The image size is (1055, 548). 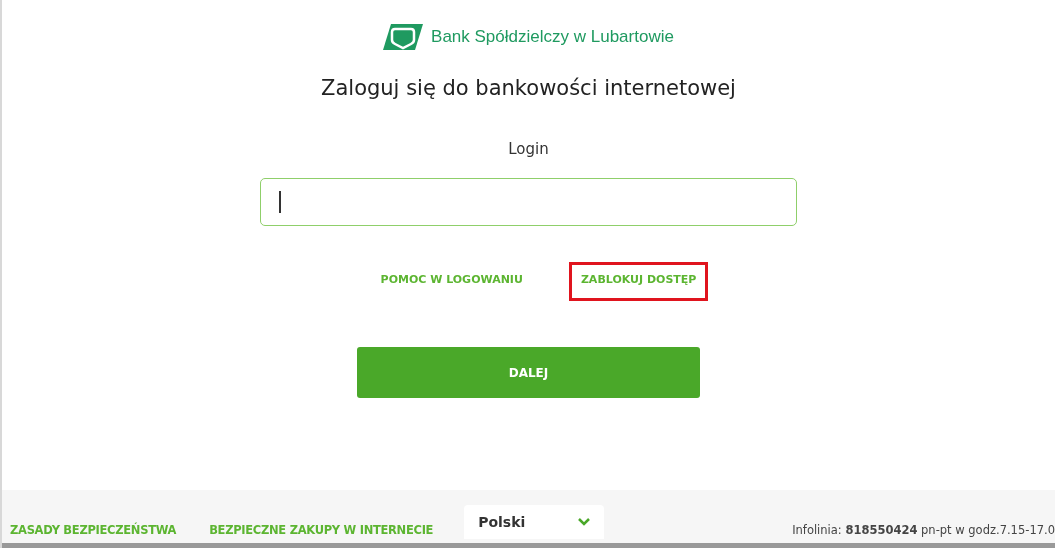 What do you see at coordinates (638, 281) in the screenshot?
I see `help-link: ZABLOKUJ DOSTĘP` at bounding box center [638, 281].